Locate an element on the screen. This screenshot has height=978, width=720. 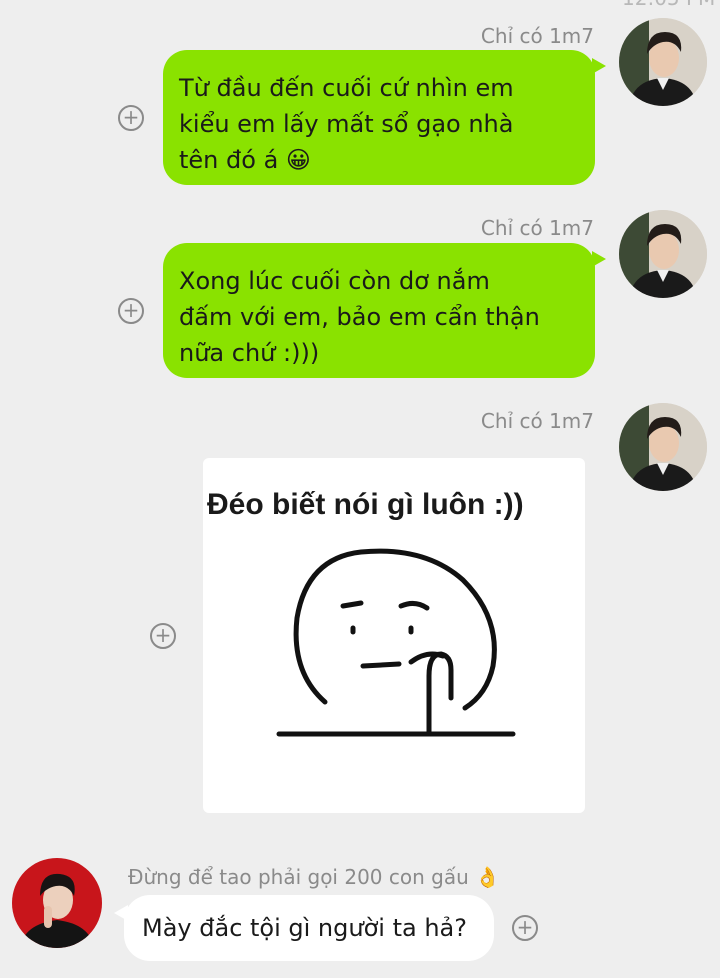
message-bubble: Mày đắc tội gì người ta hả? is located at coordinates (304, 928).